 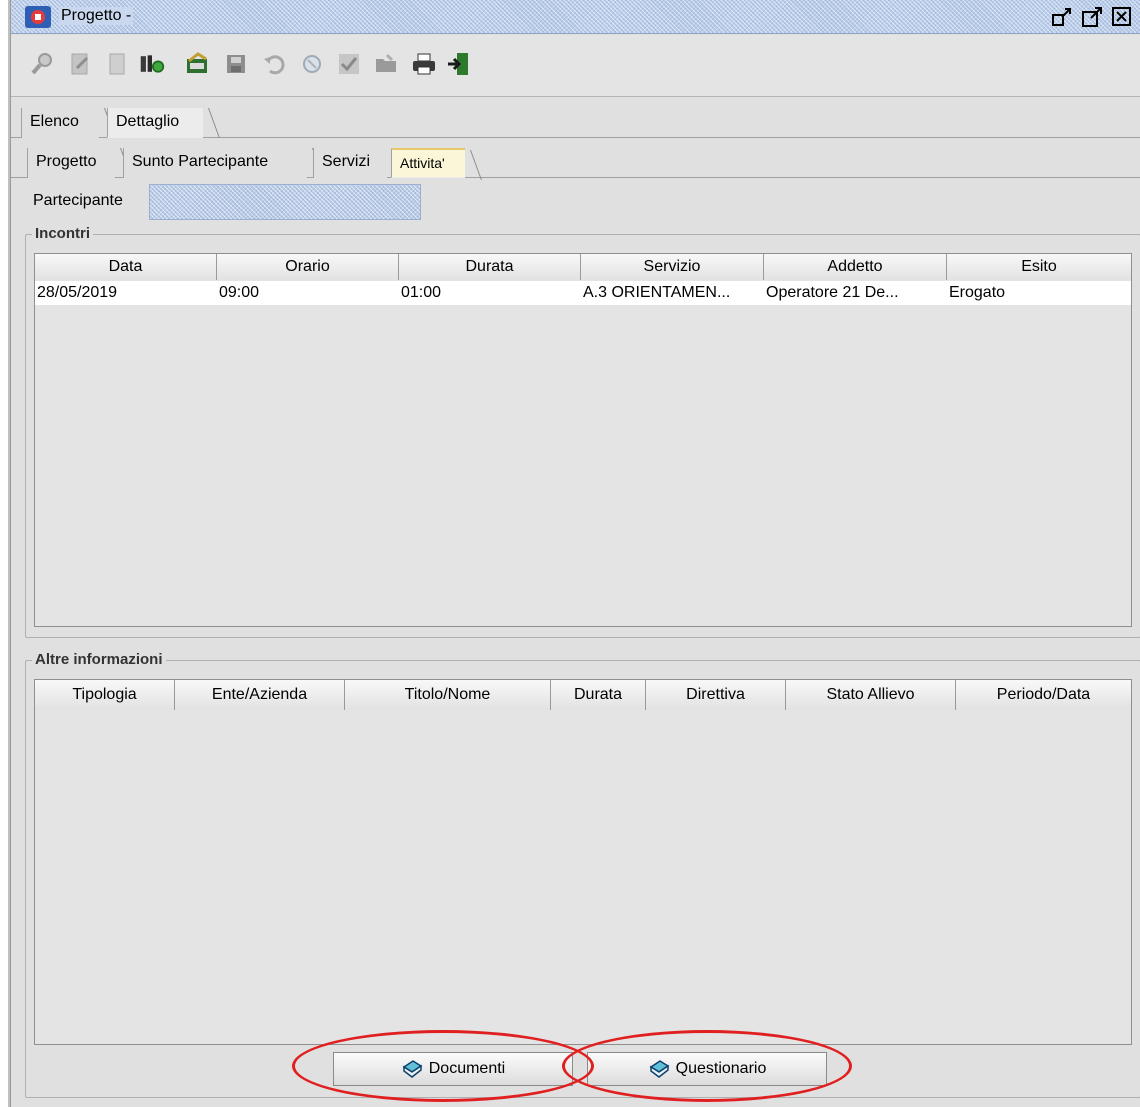 I want to click on info-icon, so click(x=152, y=64).